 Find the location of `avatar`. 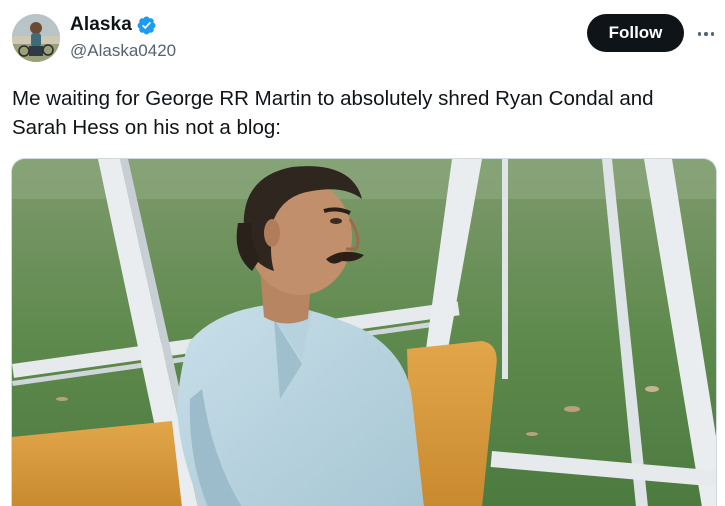

avatar is located at coordinates (36, 38).